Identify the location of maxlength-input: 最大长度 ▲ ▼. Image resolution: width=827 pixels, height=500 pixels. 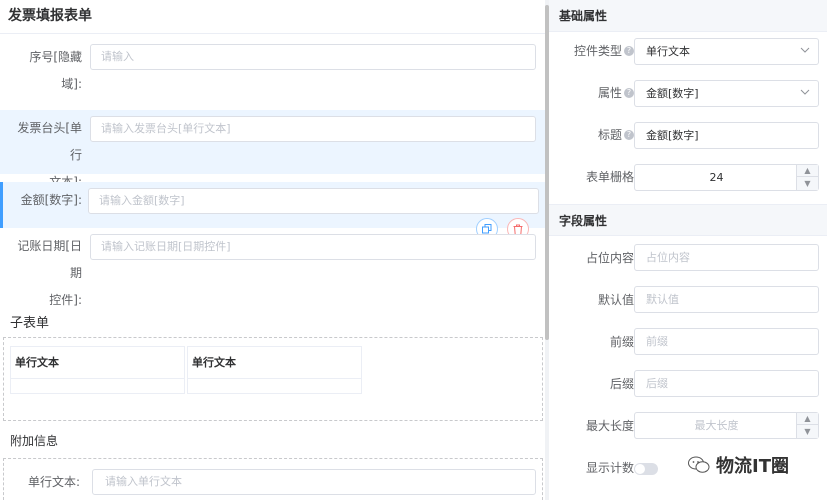
(726, 425).